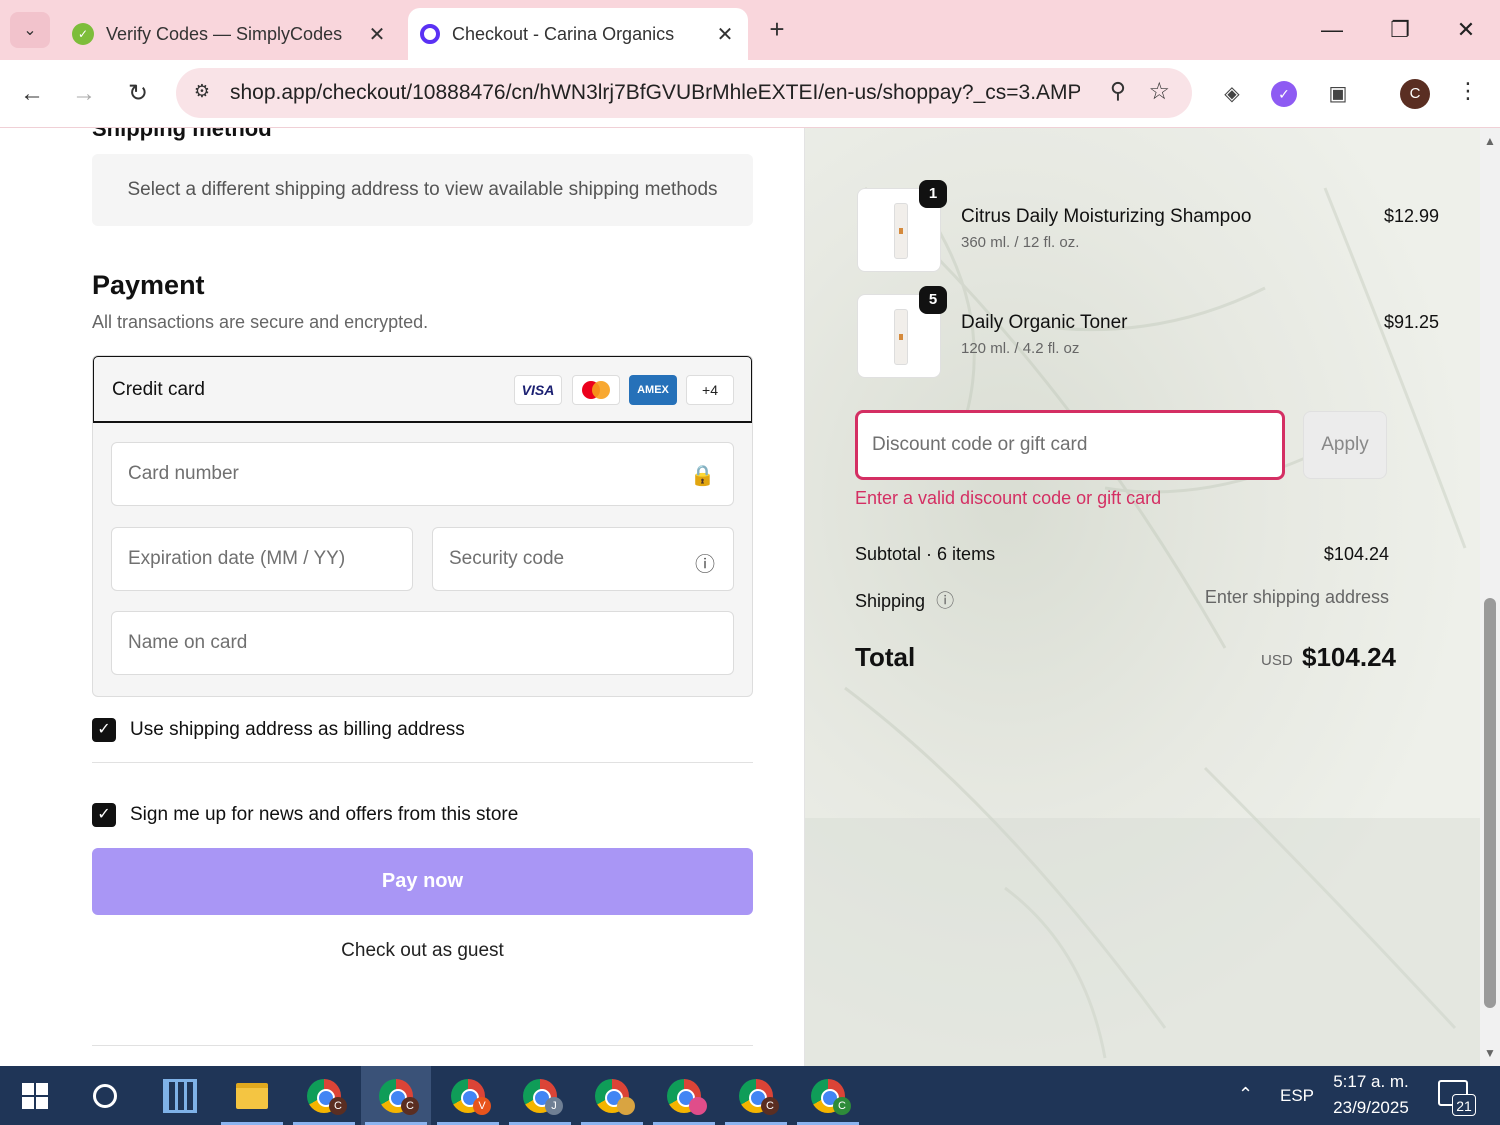  I want to click on name-on-card-field: Name on card, so click(422, 643).